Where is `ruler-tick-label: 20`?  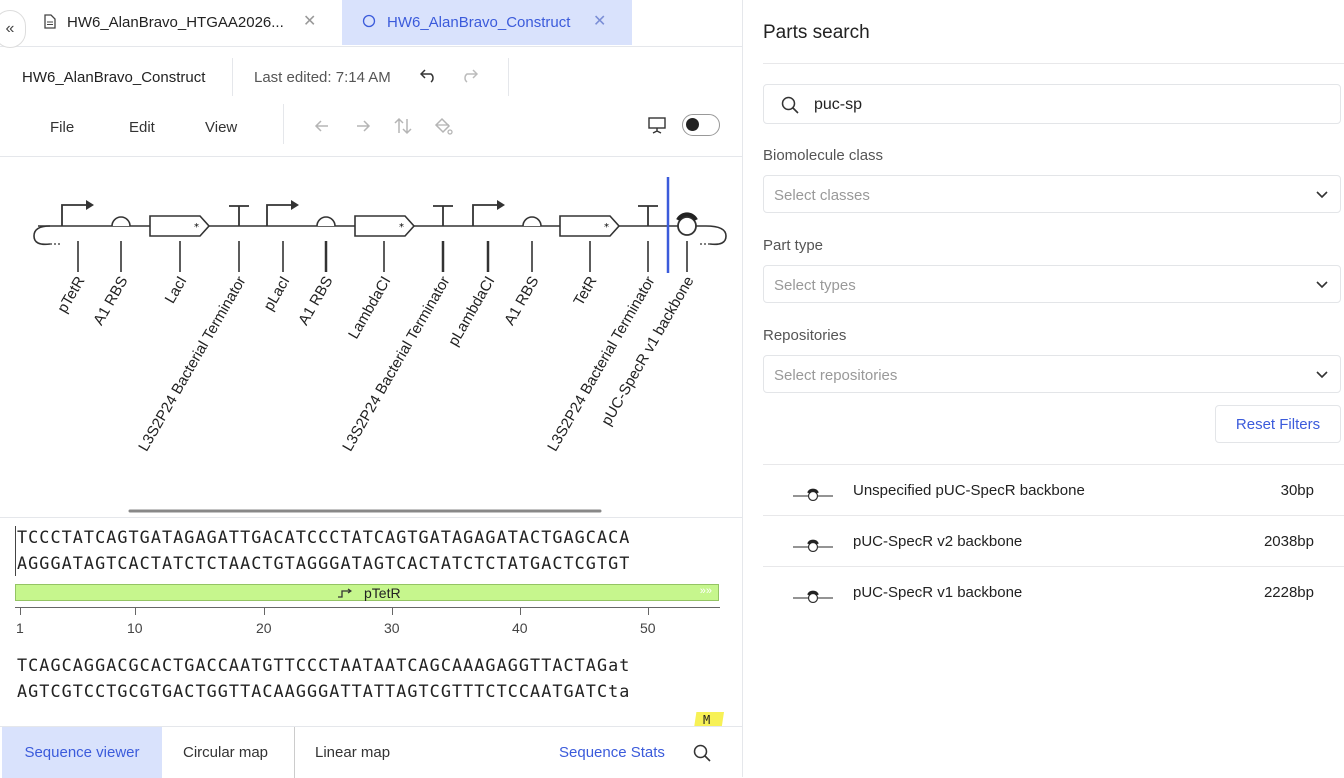
ruler-tick-label: 20 is located at coordinates (264, 628).